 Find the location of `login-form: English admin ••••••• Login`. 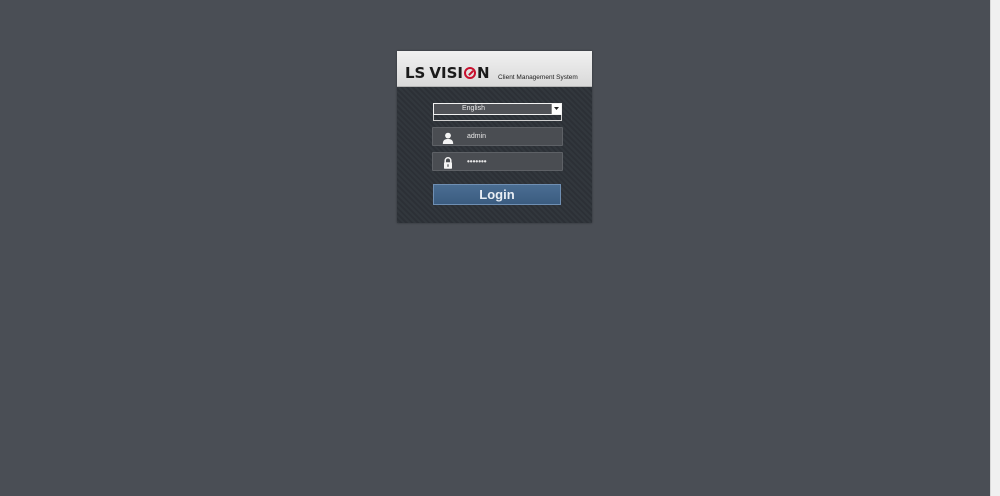

login-form: English admin ••••••• Login is located at coordinates (494, 155).